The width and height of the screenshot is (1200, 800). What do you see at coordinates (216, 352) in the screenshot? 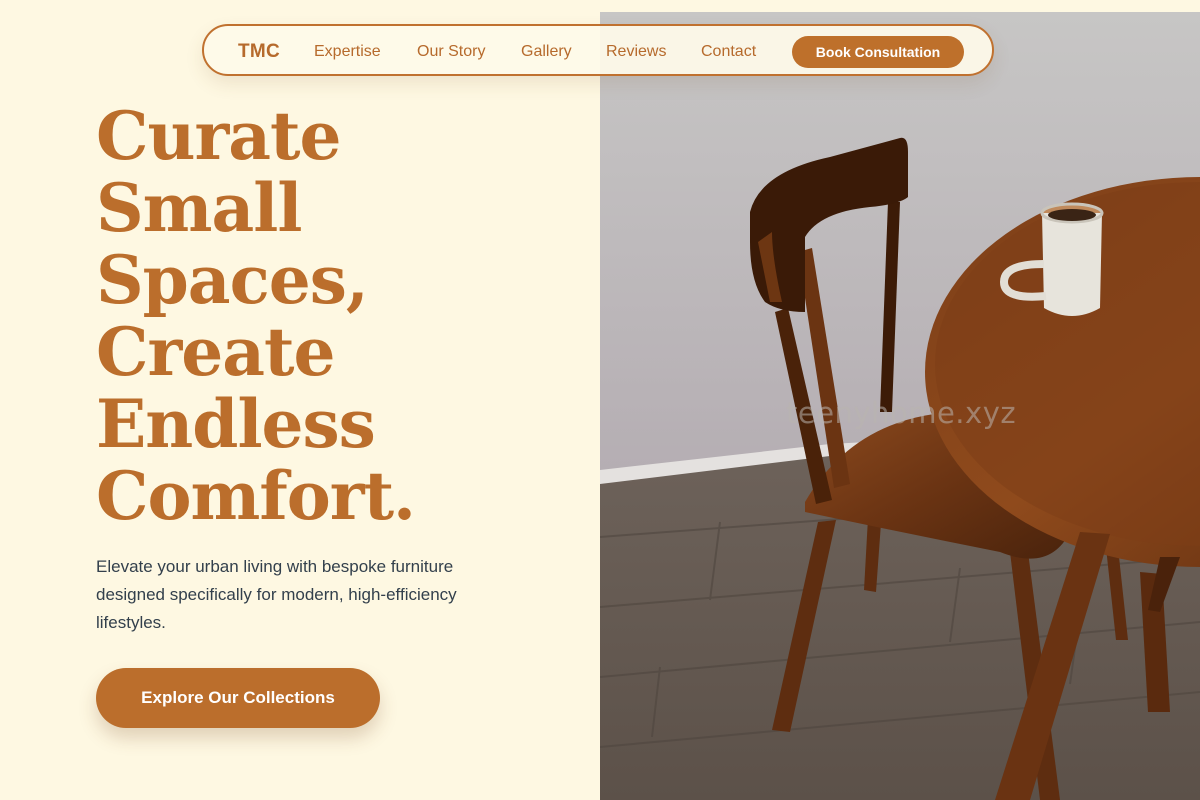
I see `headline-line: Create` at bounding box center [216, 352].